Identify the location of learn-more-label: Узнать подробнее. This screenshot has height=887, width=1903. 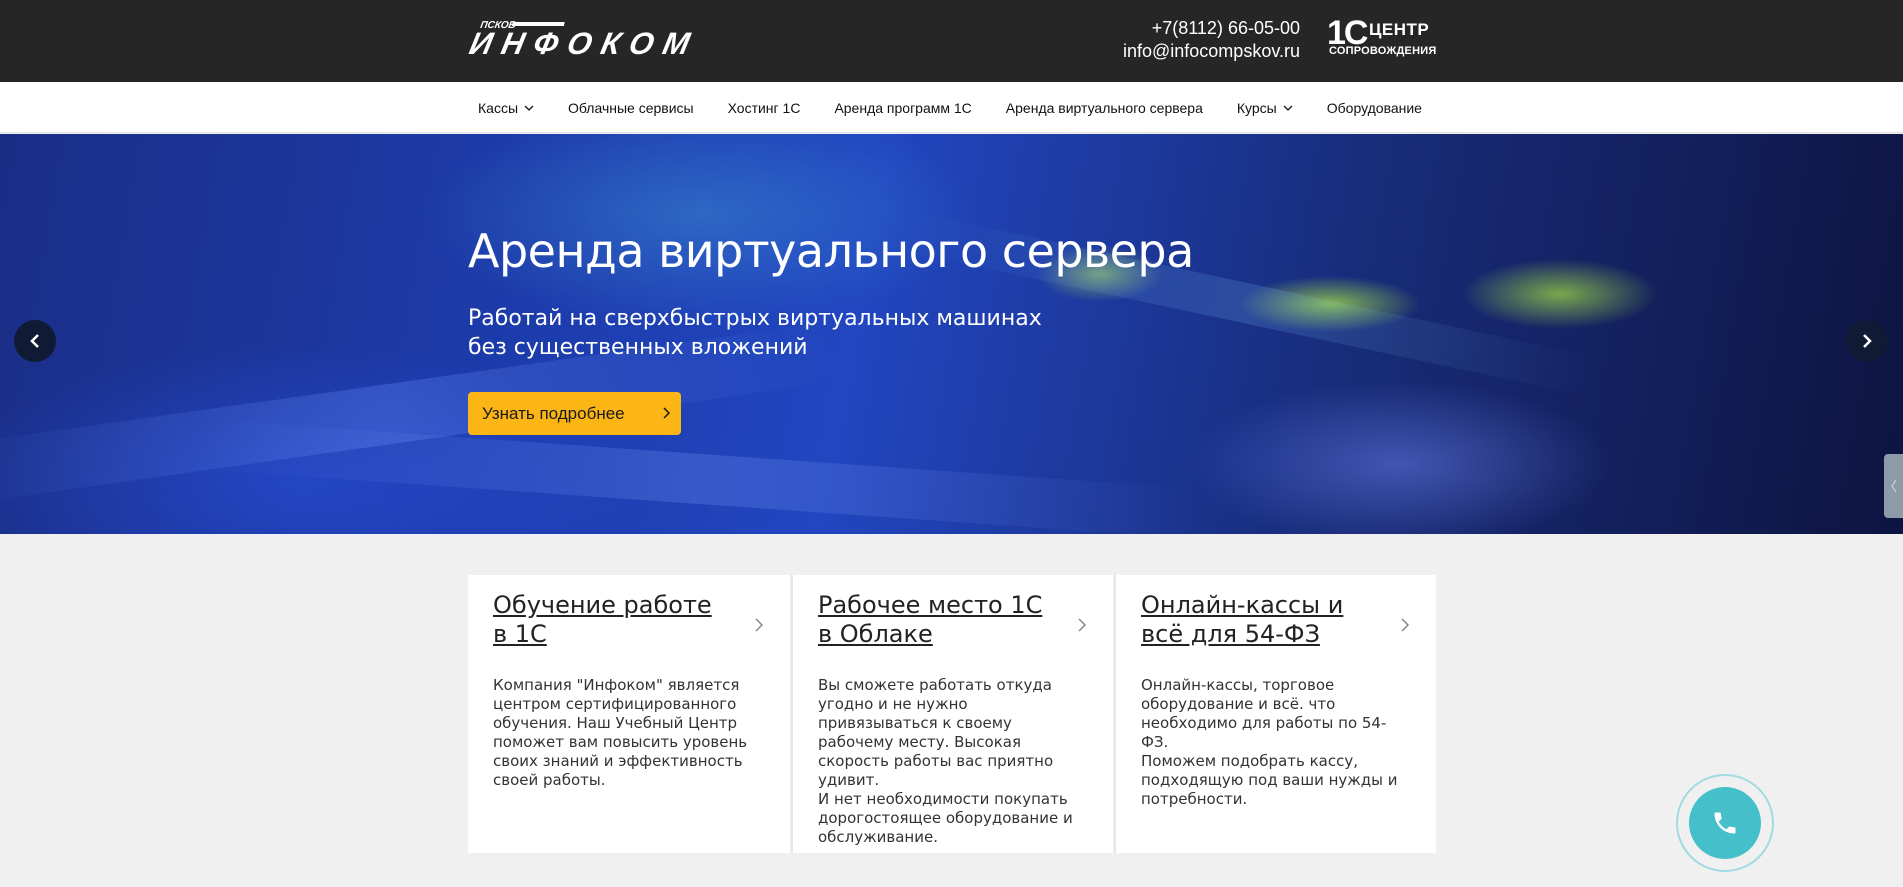
(553, 413).